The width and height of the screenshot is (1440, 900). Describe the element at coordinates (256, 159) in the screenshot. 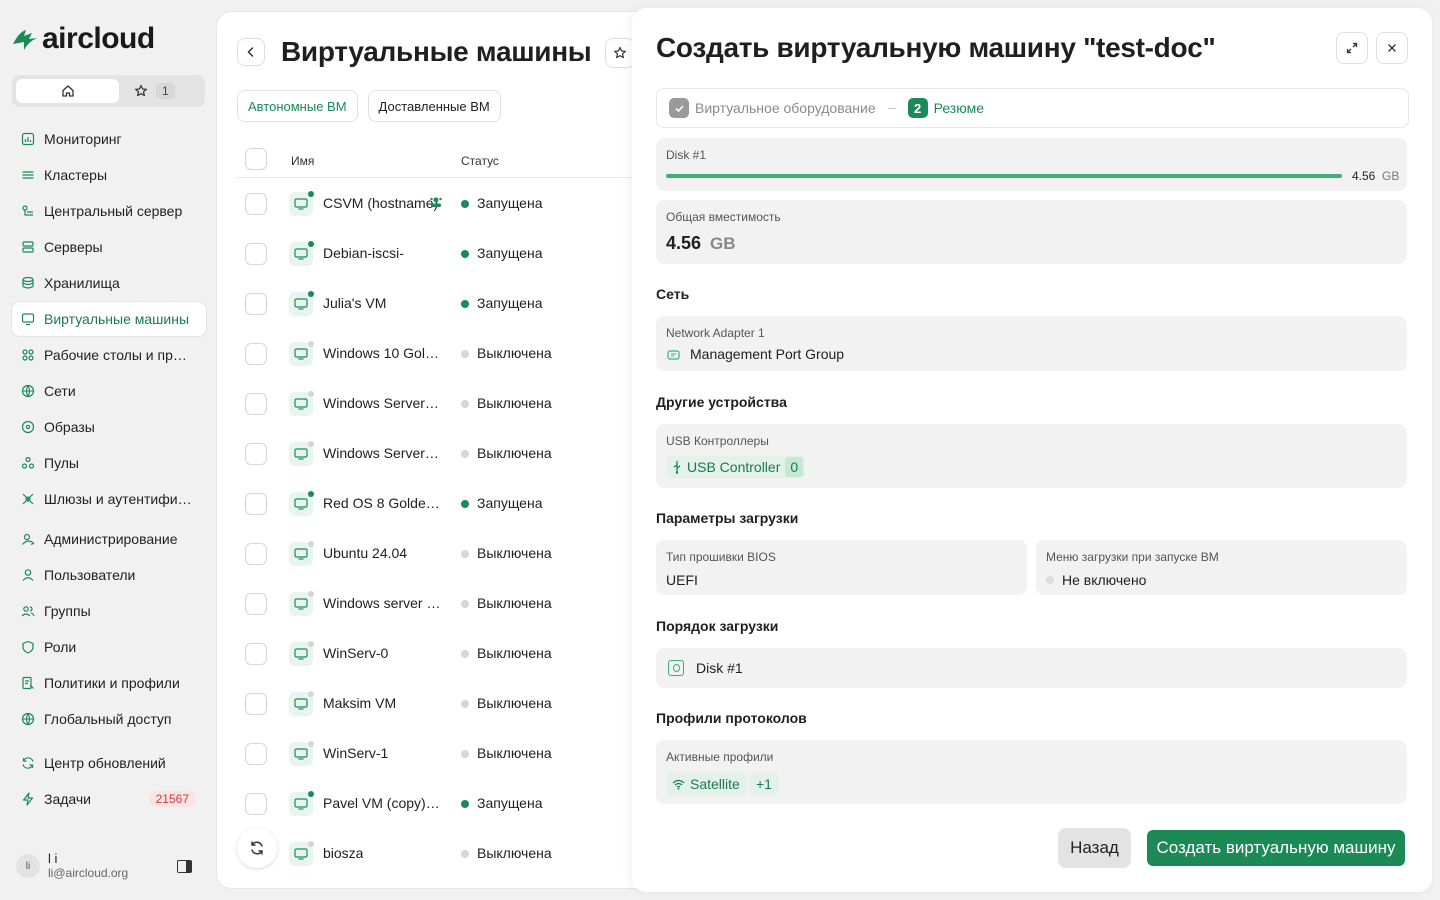

I see `select-all-checkbox` at that location.